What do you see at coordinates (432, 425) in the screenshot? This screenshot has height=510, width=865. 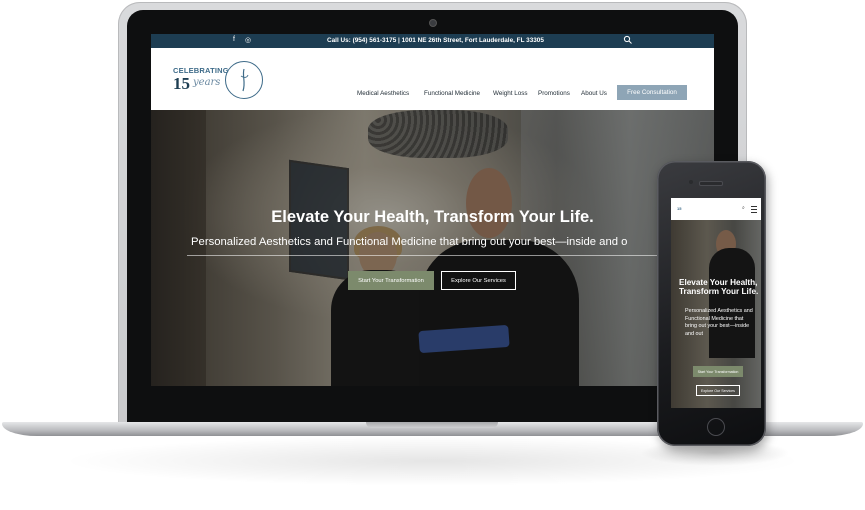 I see `laptop-notch` at bounding box center [432, 425].